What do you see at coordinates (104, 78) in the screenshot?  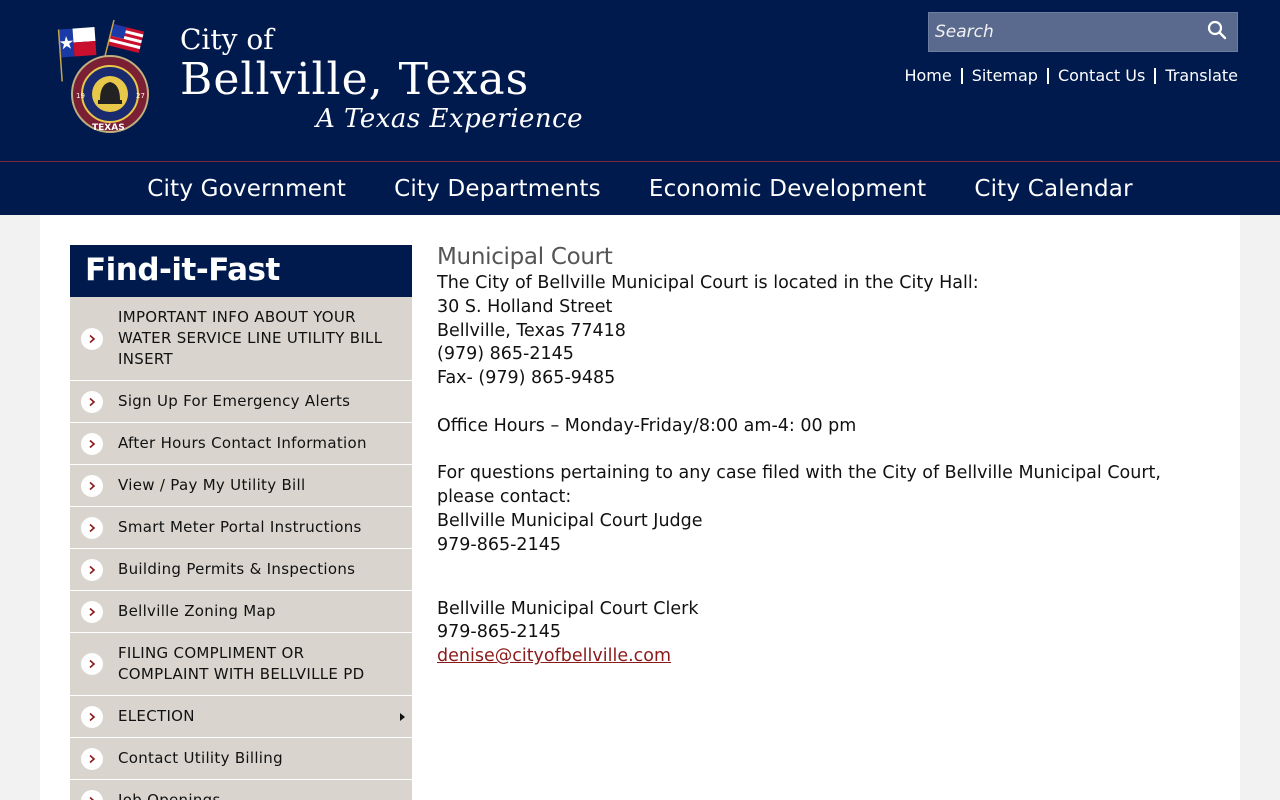 I see `city-seal-logo: 19 27 TEXAS` at bounding box center [104, 78].